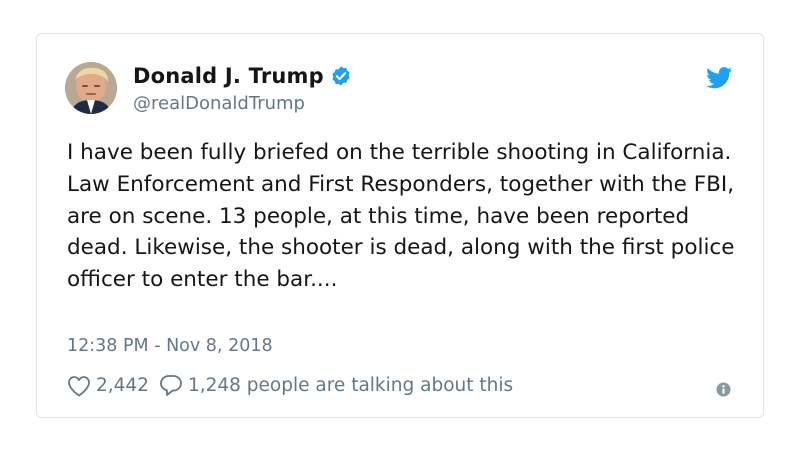 This screenshot has width=800, height=467. Describe the element at coordinates (122, 385) in the screenshot. I see `like-count: 2,442` at that location.